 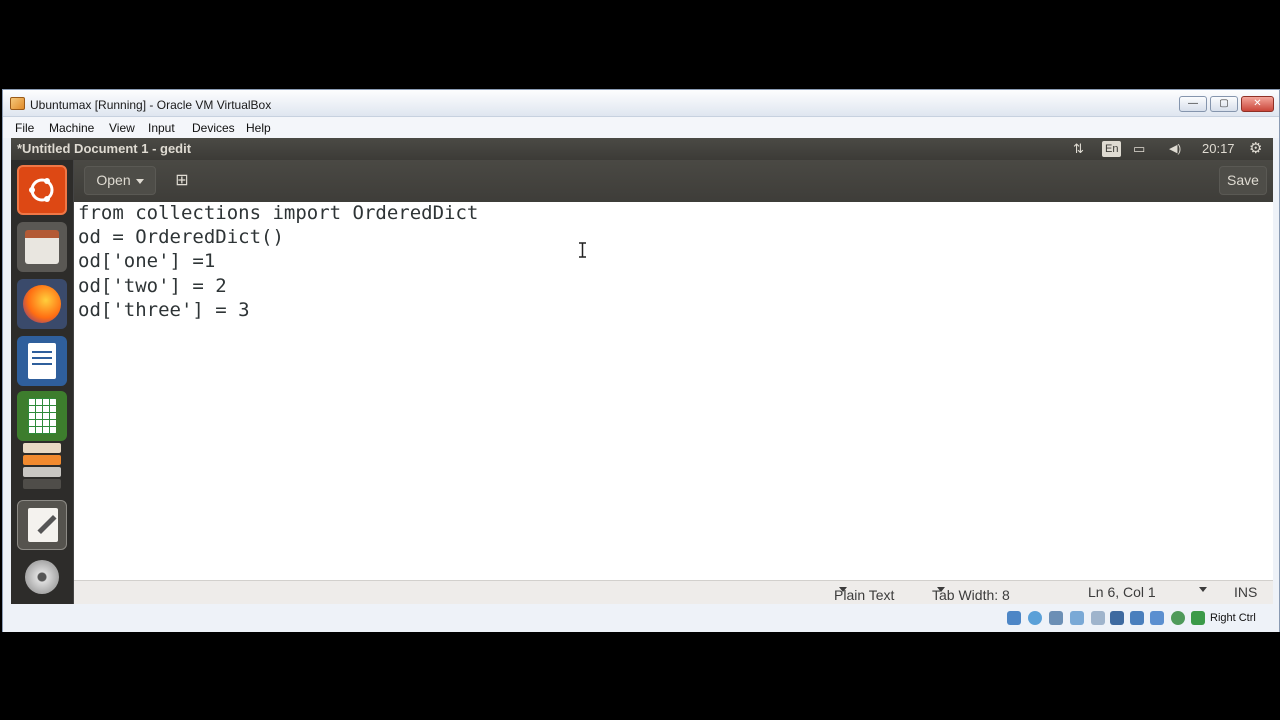 What do you see at coordinates (1098, 618) in the screenshot?
I see `usb-icon` at bounding box center [1098, 618].